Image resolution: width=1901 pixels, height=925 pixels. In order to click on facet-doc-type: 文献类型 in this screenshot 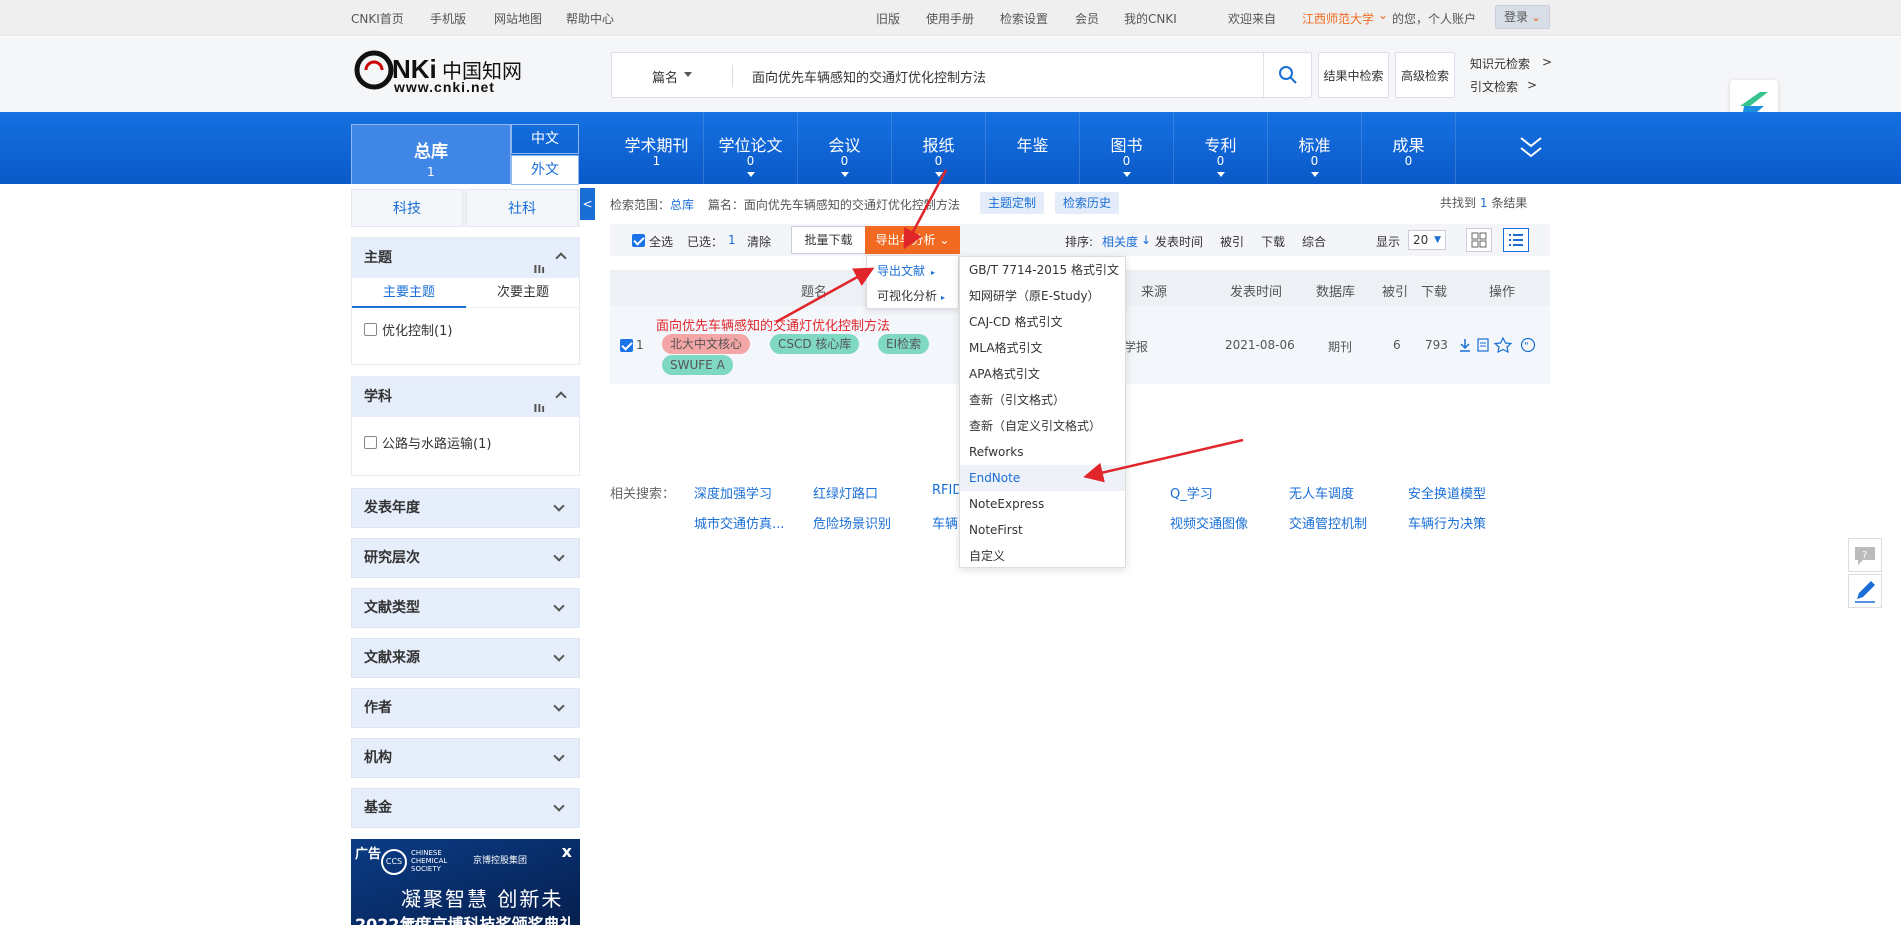, I will do `click(465, 608)`.